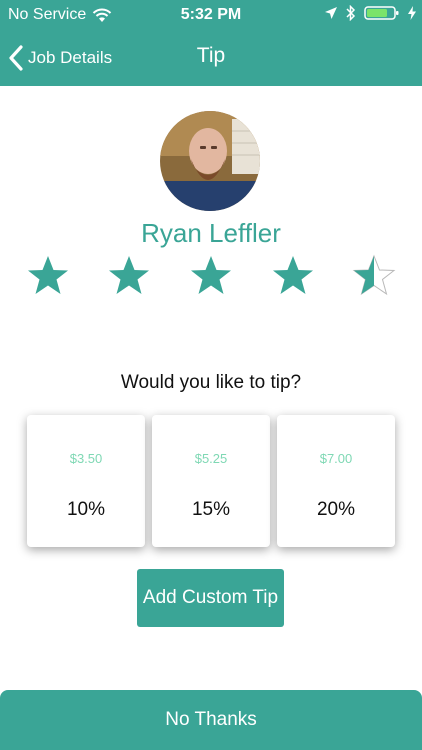 This screenshot has height=750, width=422. Describe the element at coordinates (336, 458) in the screenshot. I see `tip-amount: $7.00` at that location.